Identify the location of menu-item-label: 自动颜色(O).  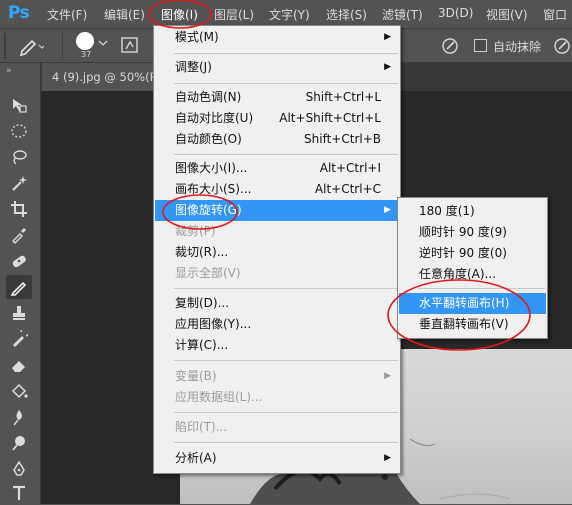
(208, 139).